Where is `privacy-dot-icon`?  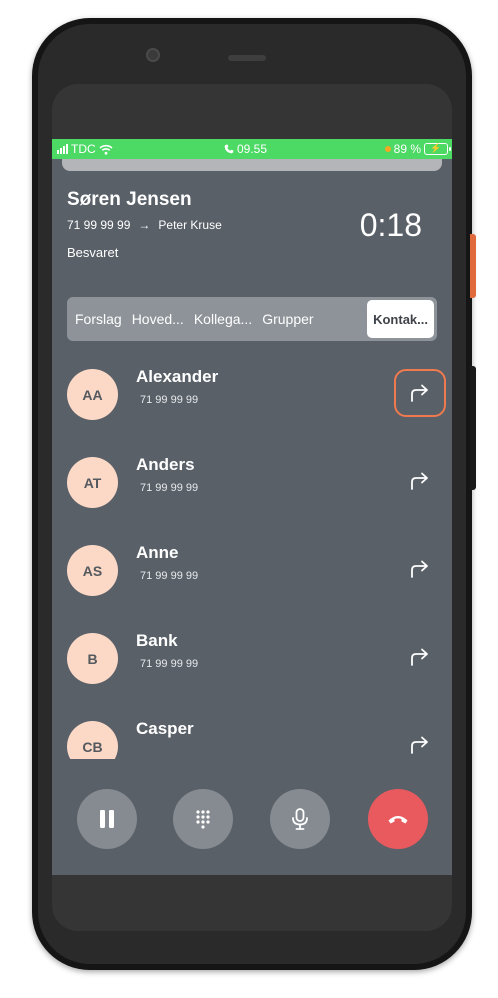 privacy-dot-icon is located at coordinates (387, 149).